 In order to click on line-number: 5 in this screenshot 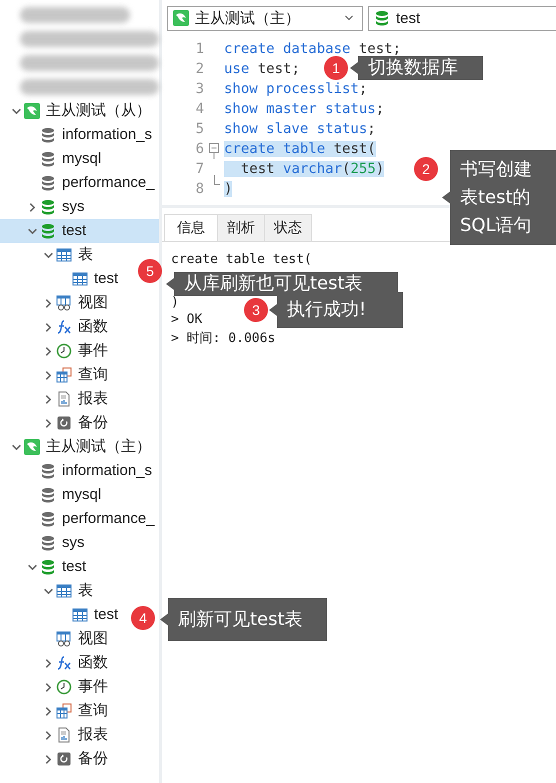, I will do `click(199, 129)`.